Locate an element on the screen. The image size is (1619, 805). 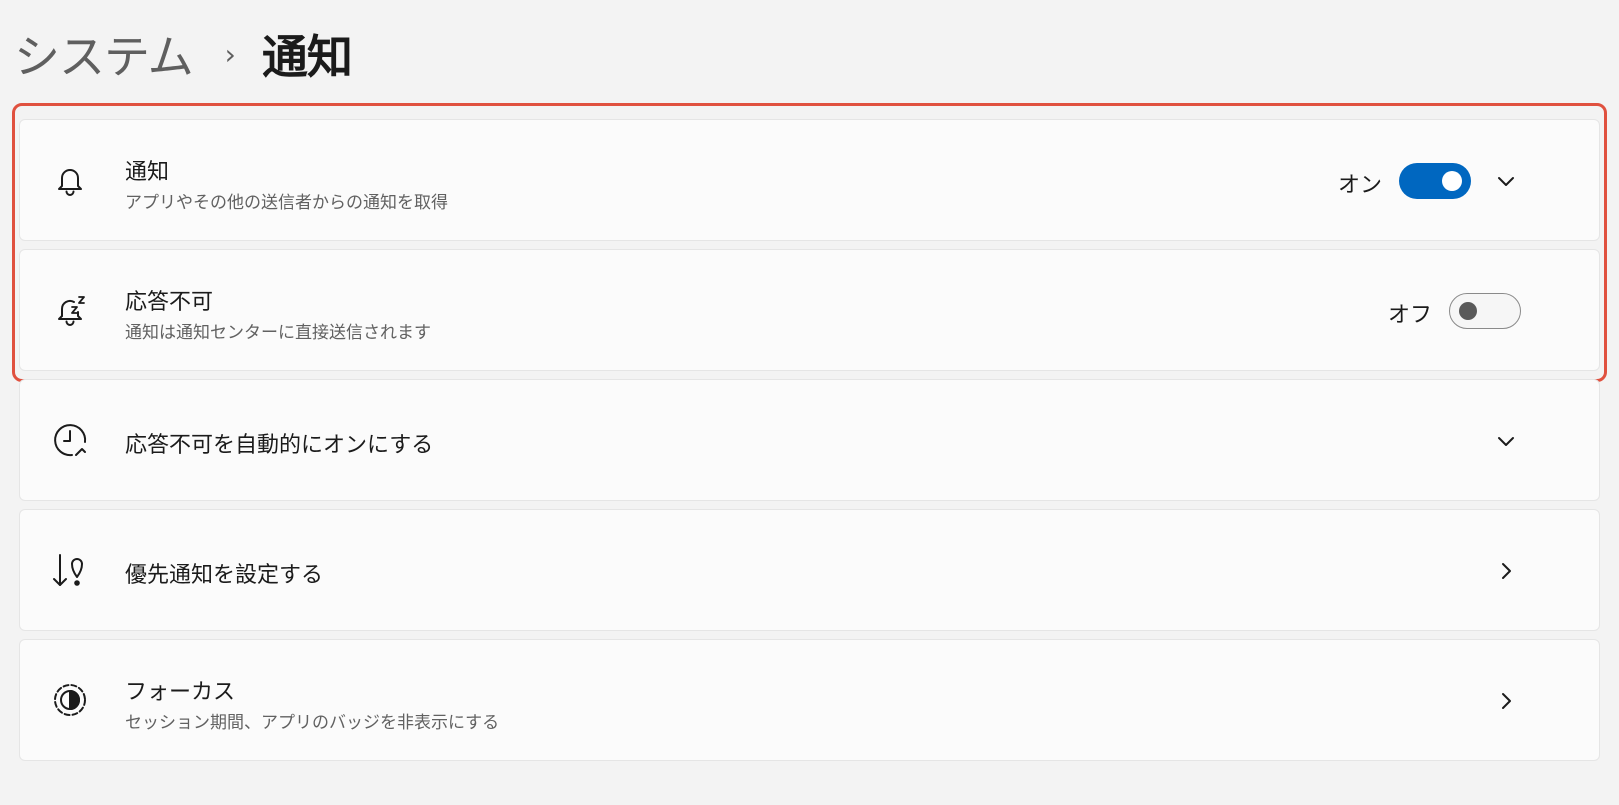
breadcrumb: システム › 通知 is located at coordinates (183, 54).